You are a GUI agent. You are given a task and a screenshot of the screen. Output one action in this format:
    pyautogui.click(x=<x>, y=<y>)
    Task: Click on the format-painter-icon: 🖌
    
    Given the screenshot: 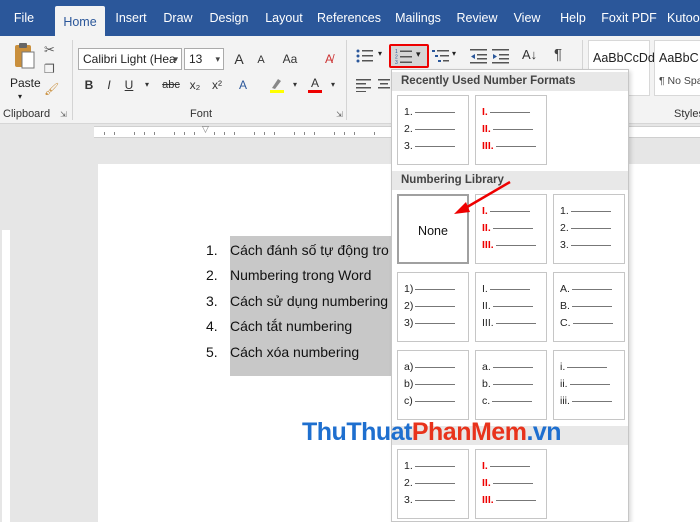 What is the action you would take?
    pyautogui.click(x=51, y=89)
    